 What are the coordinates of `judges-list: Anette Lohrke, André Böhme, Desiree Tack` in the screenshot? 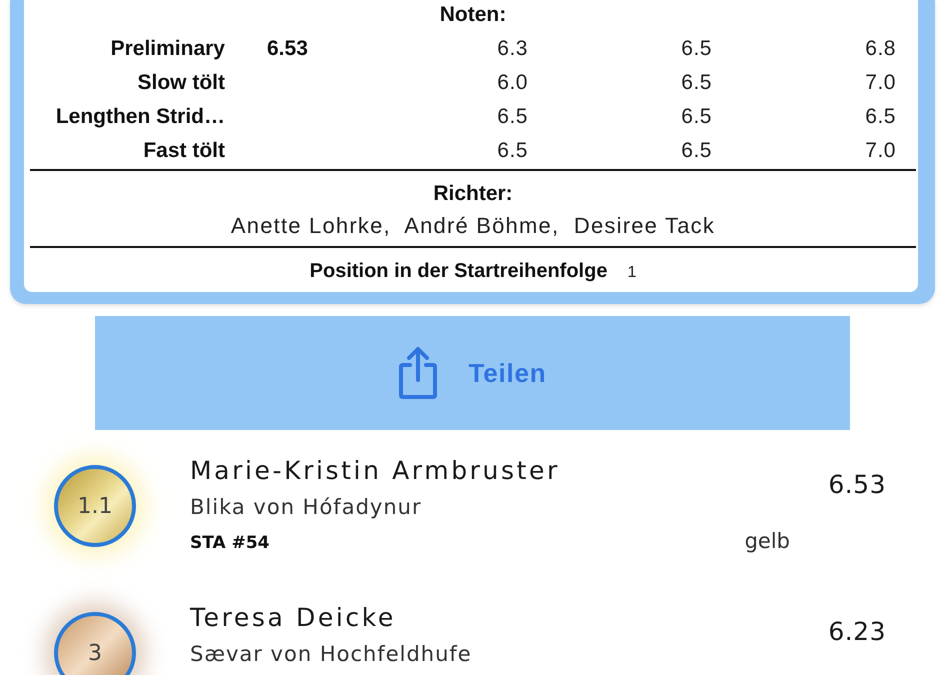 It's located at (473, 227).